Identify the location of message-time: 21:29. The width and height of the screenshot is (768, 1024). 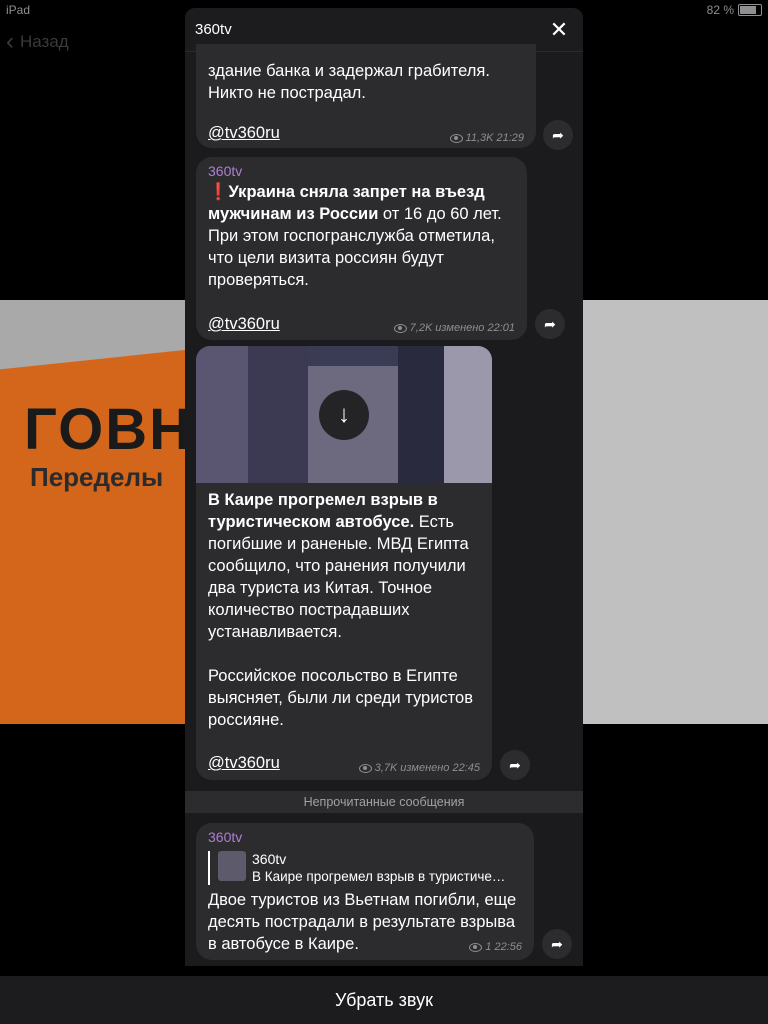
(510, 138).